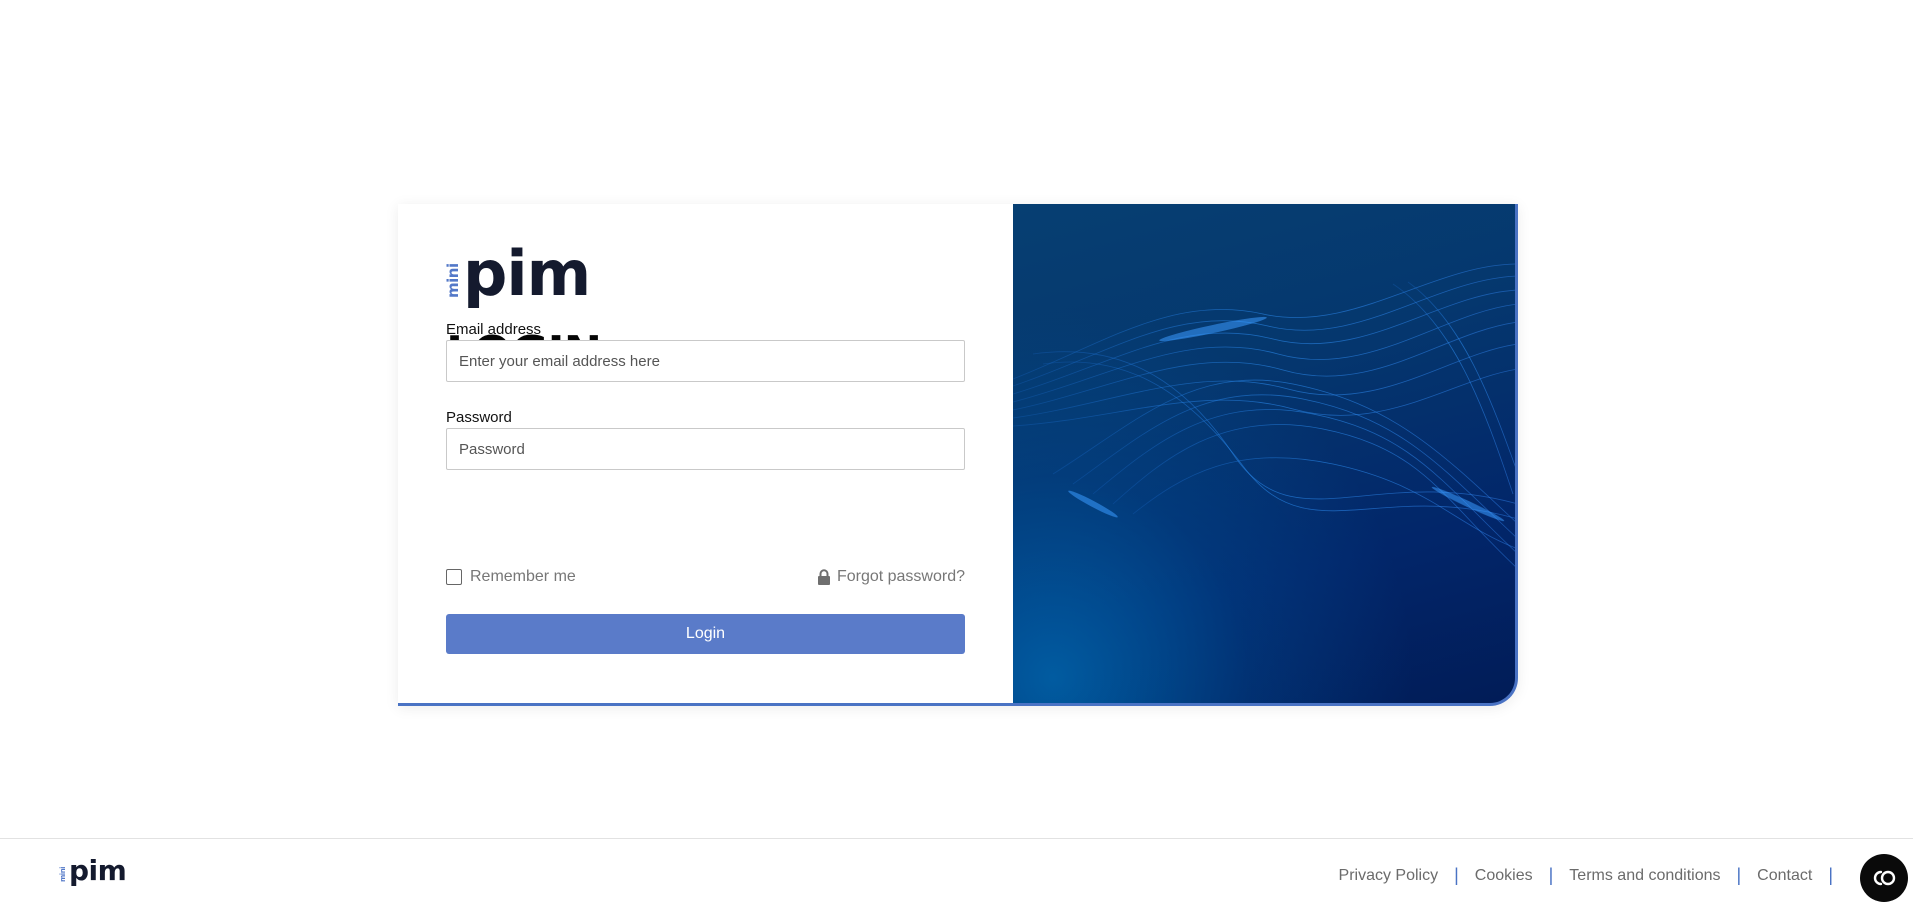  What do you see at coordinates (705, 361) in the screenshot?
I see `email-field` at bounding box center [705, 361].